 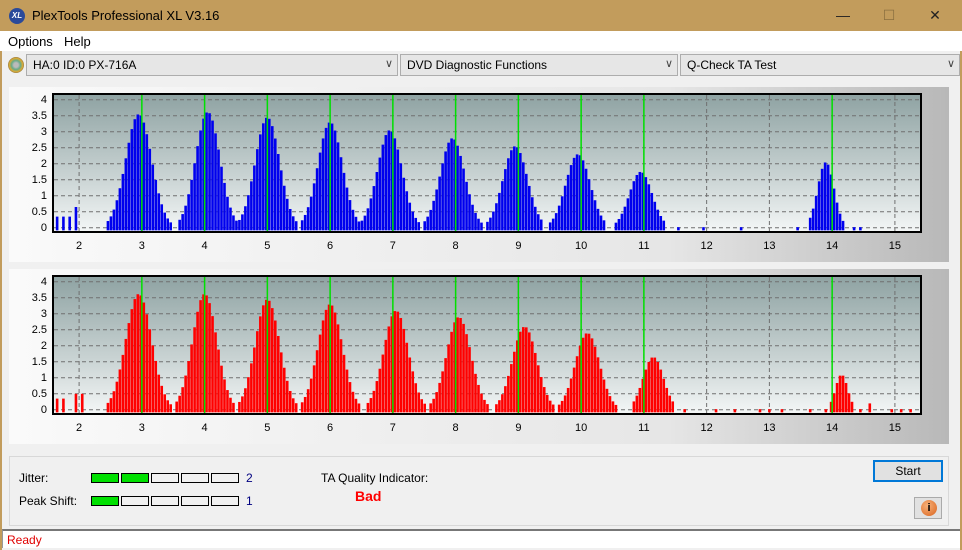 I want to click on minimize-button: —, so click(x=843, y=15).